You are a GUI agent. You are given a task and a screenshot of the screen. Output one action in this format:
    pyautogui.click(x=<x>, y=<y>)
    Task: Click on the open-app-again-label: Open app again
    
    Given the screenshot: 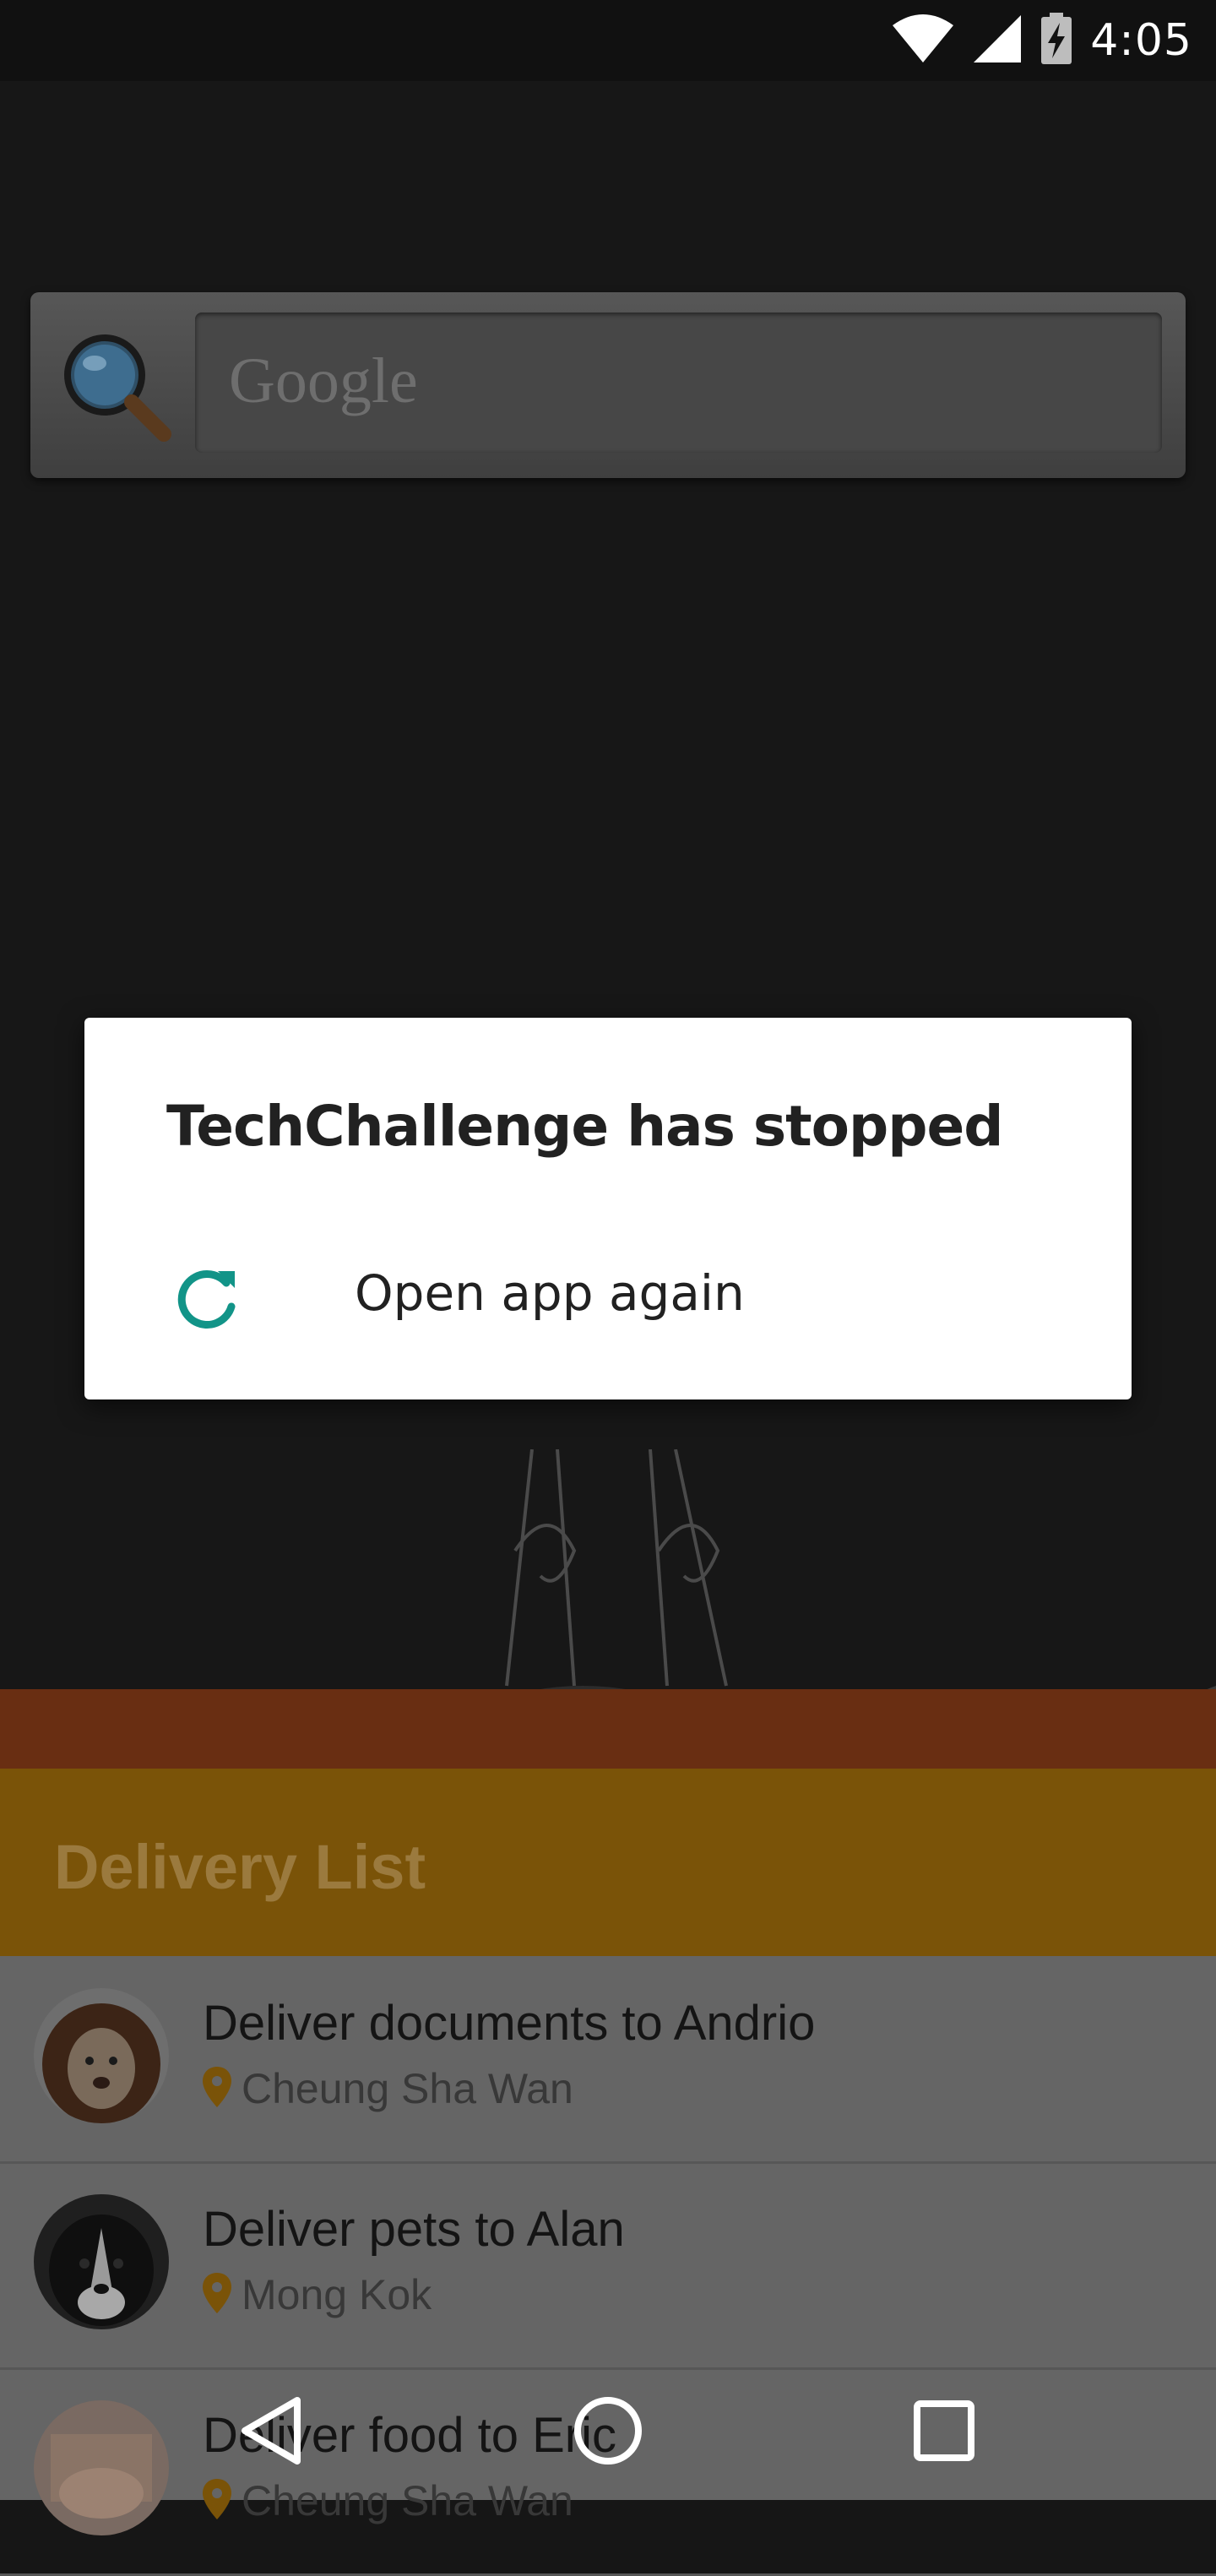 What is the action you would take?
    pyautogui.click(x=550, y=1293)
    